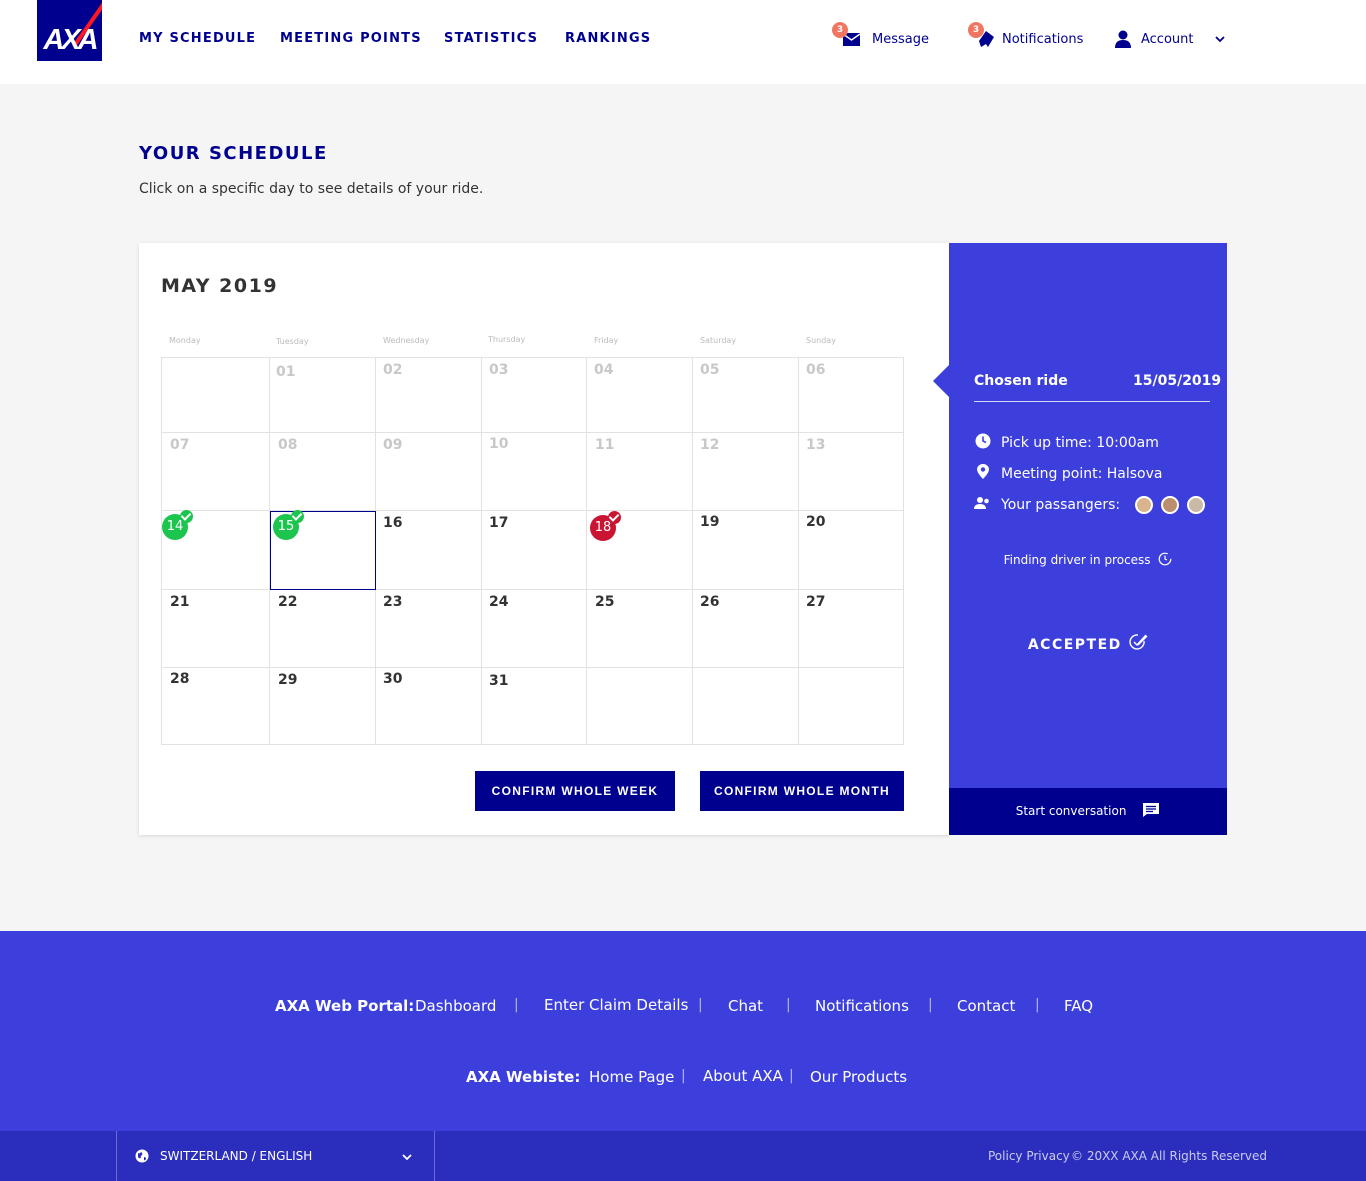  I want to click on calendar-day: 21, so click(179, 602).